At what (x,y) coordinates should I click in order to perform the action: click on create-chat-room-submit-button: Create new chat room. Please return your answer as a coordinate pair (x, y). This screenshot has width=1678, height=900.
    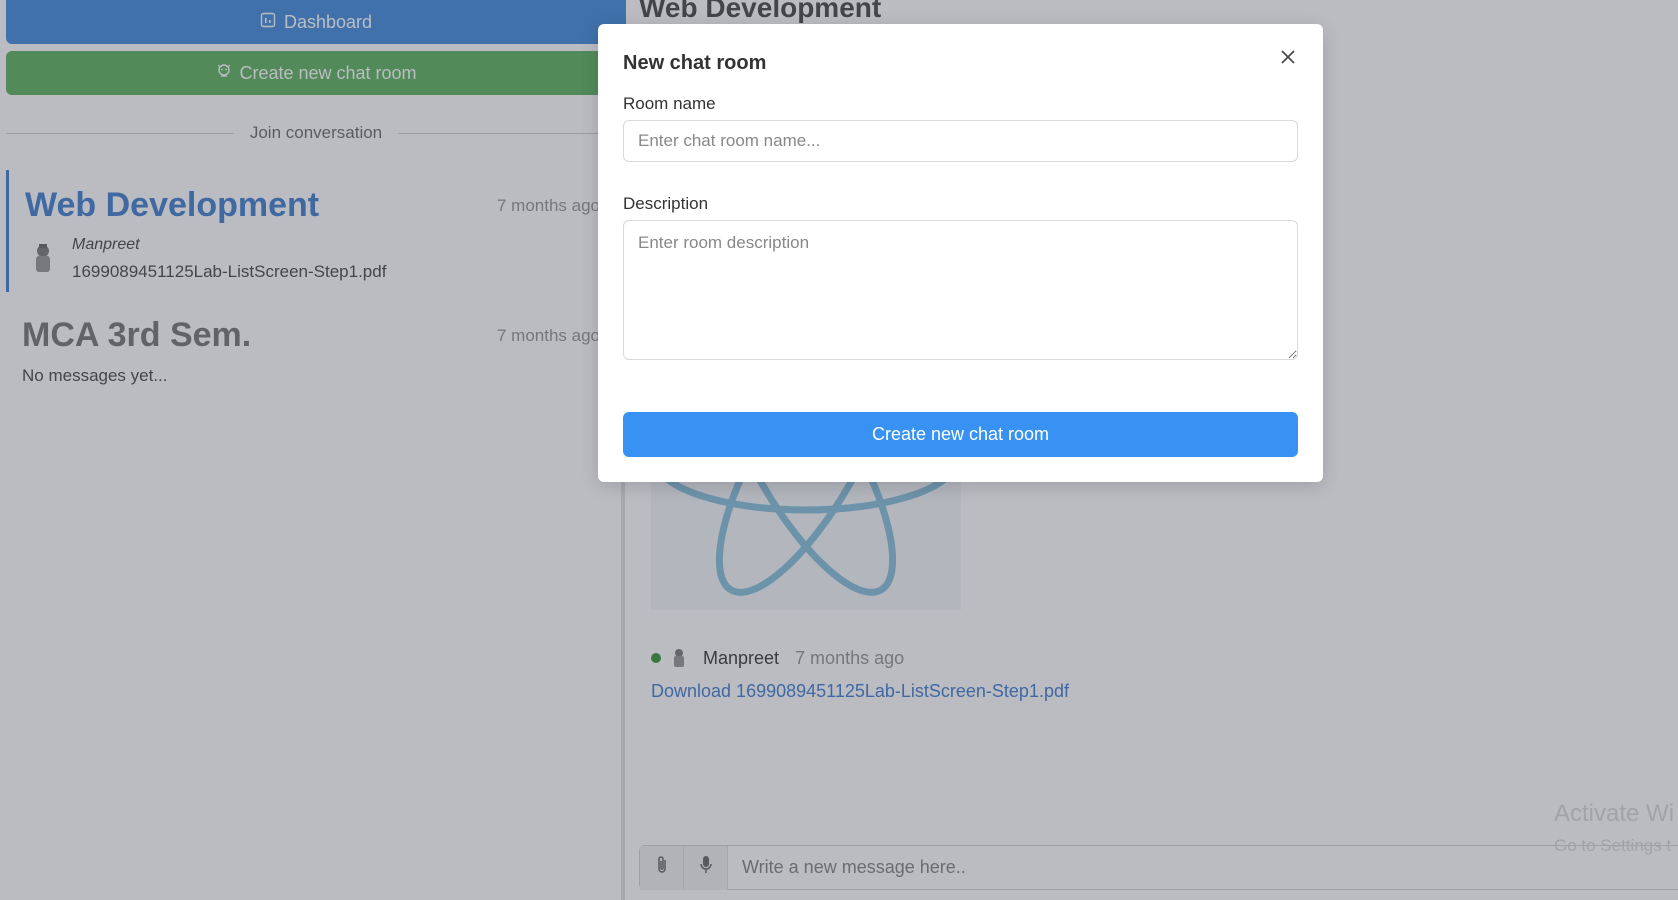
    Looking at the image, I should click on (960, 434).